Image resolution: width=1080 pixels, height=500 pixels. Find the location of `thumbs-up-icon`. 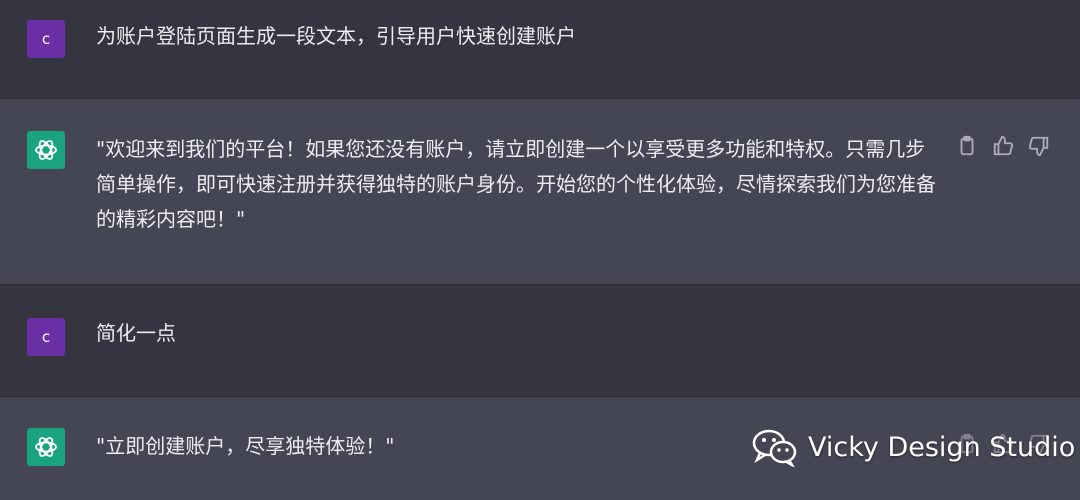

thumbs-up-icon is located at coordinates (1003, 146).